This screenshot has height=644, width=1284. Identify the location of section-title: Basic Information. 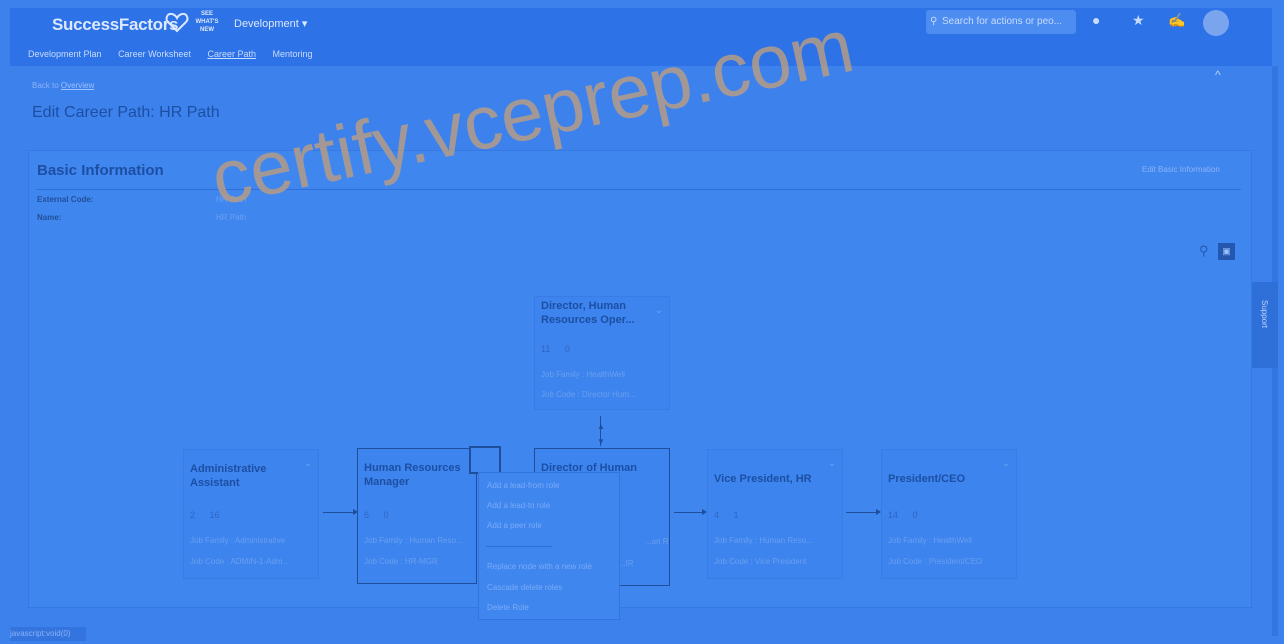
(100, 170).